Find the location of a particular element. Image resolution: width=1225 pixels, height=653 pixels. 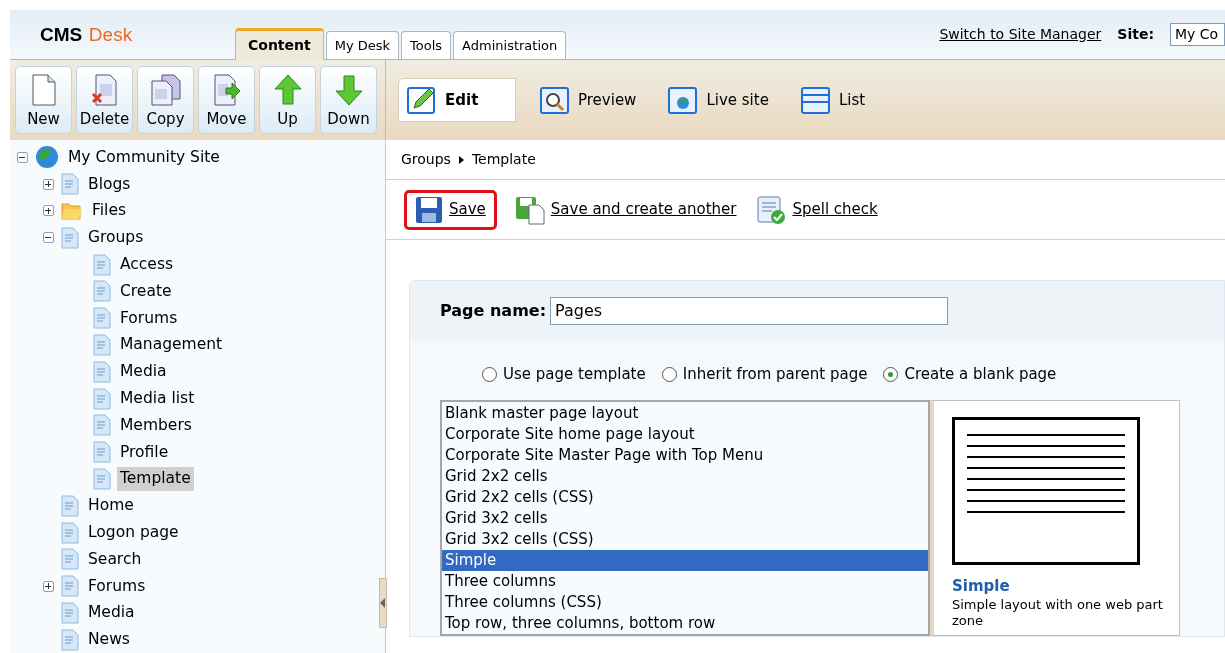

tab: My Desk is located at coordinates (362, 45).